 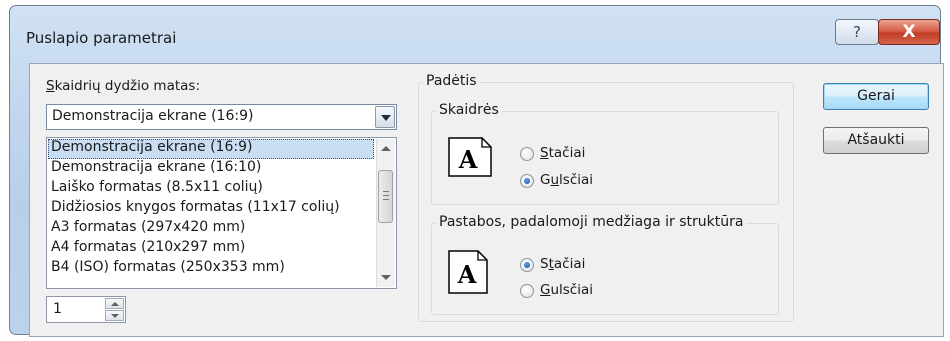 I want to click on spin-up-icon, so click(x=114, y=303).